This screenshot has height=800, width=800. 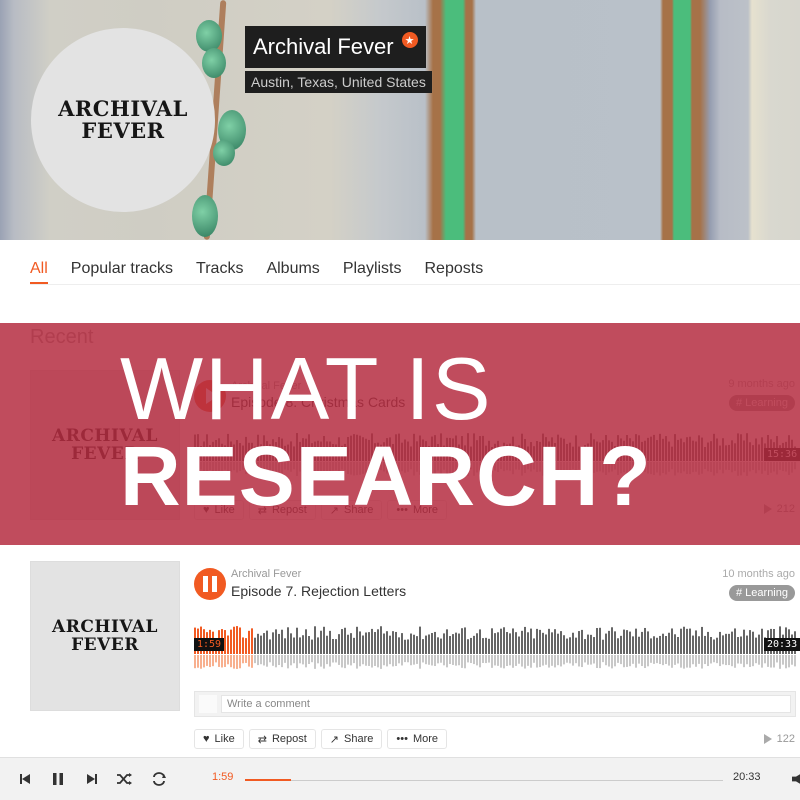 I want to click on skip-next-icon, so click(x=92, y=779).